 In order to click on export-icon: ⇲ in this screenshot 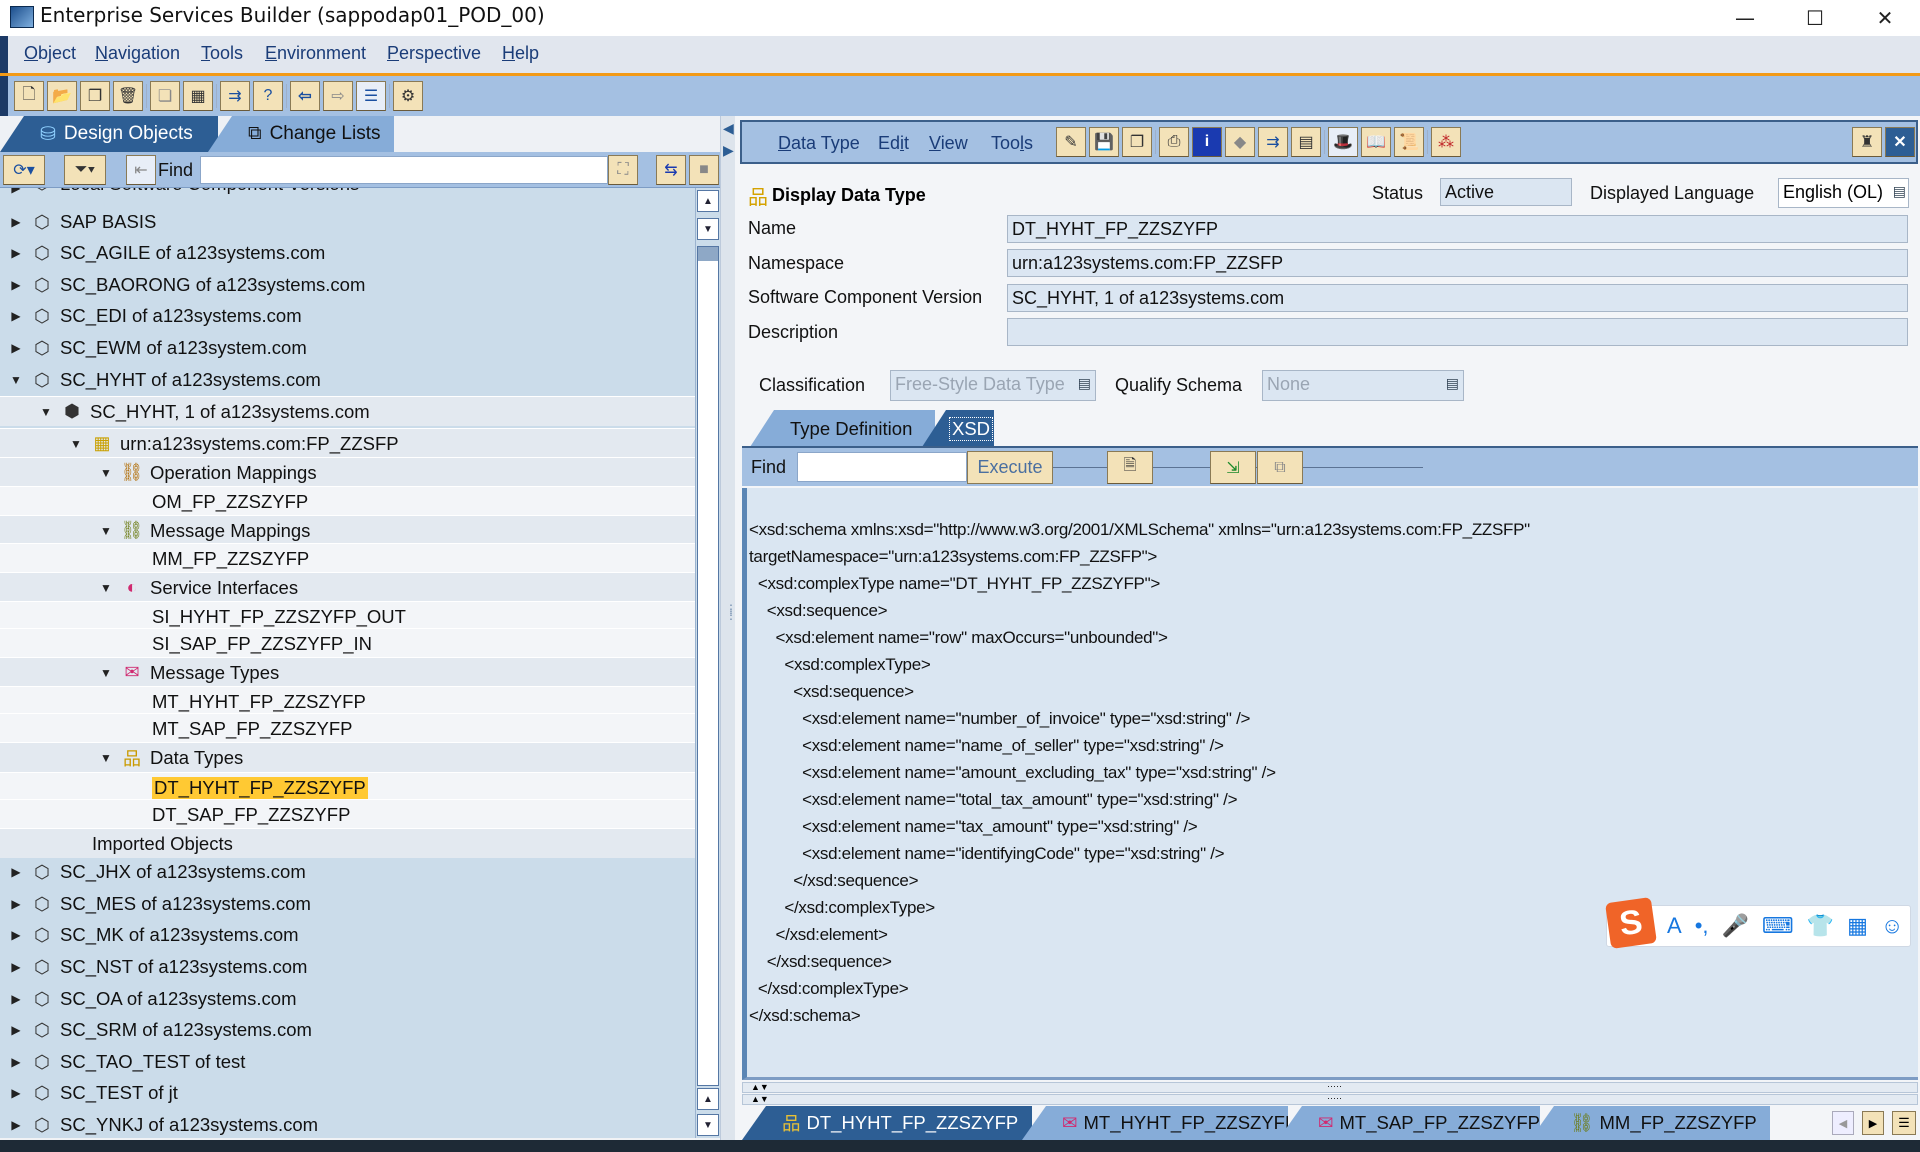, I will do `click(1233, 467)`.